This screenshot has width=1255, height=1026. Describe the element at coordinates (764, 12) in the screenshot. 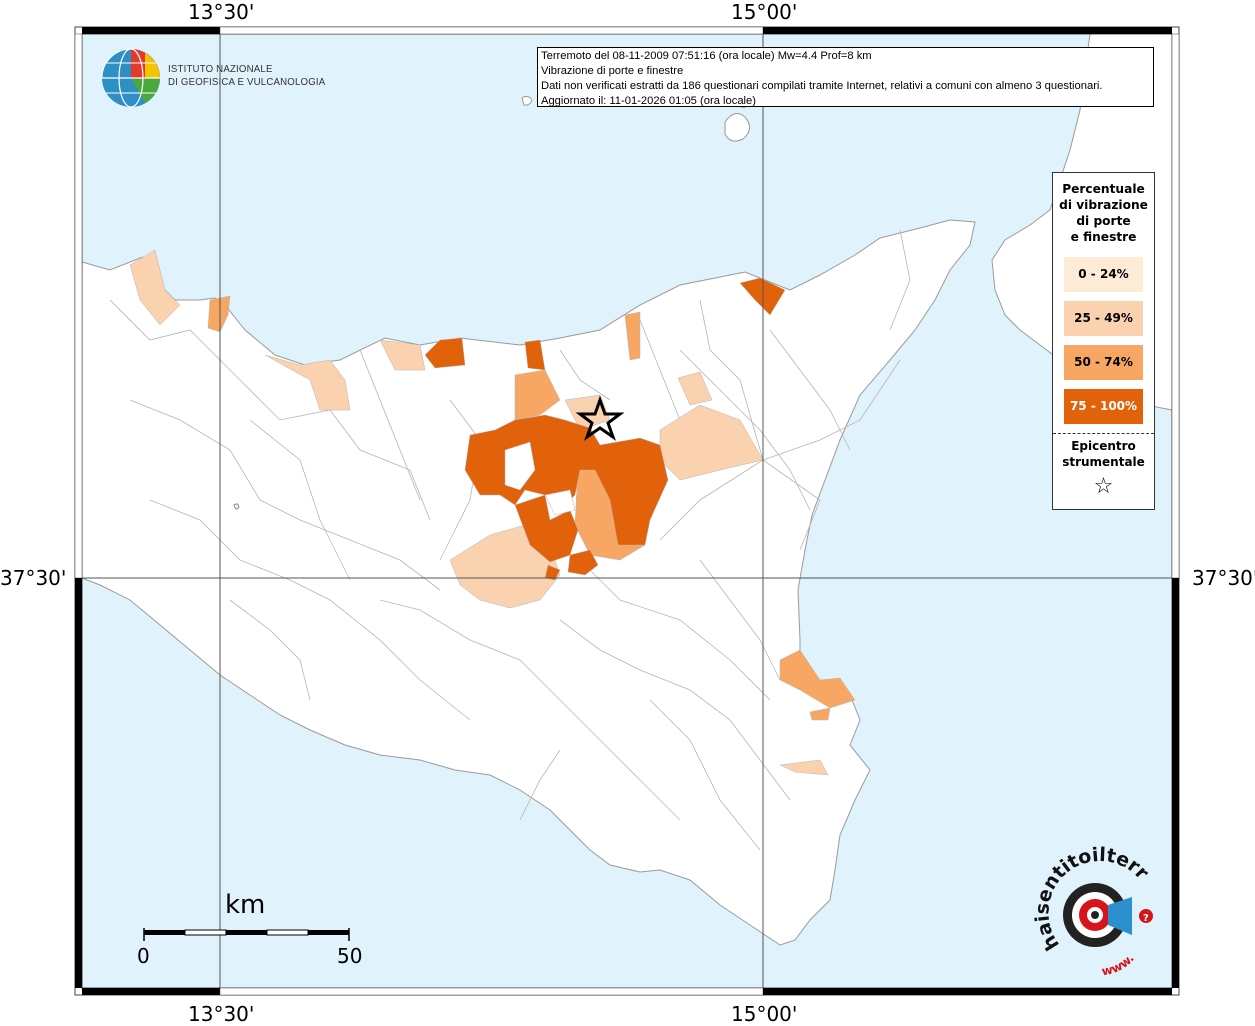

I see `coord-top-right: 15°00'` at that location.